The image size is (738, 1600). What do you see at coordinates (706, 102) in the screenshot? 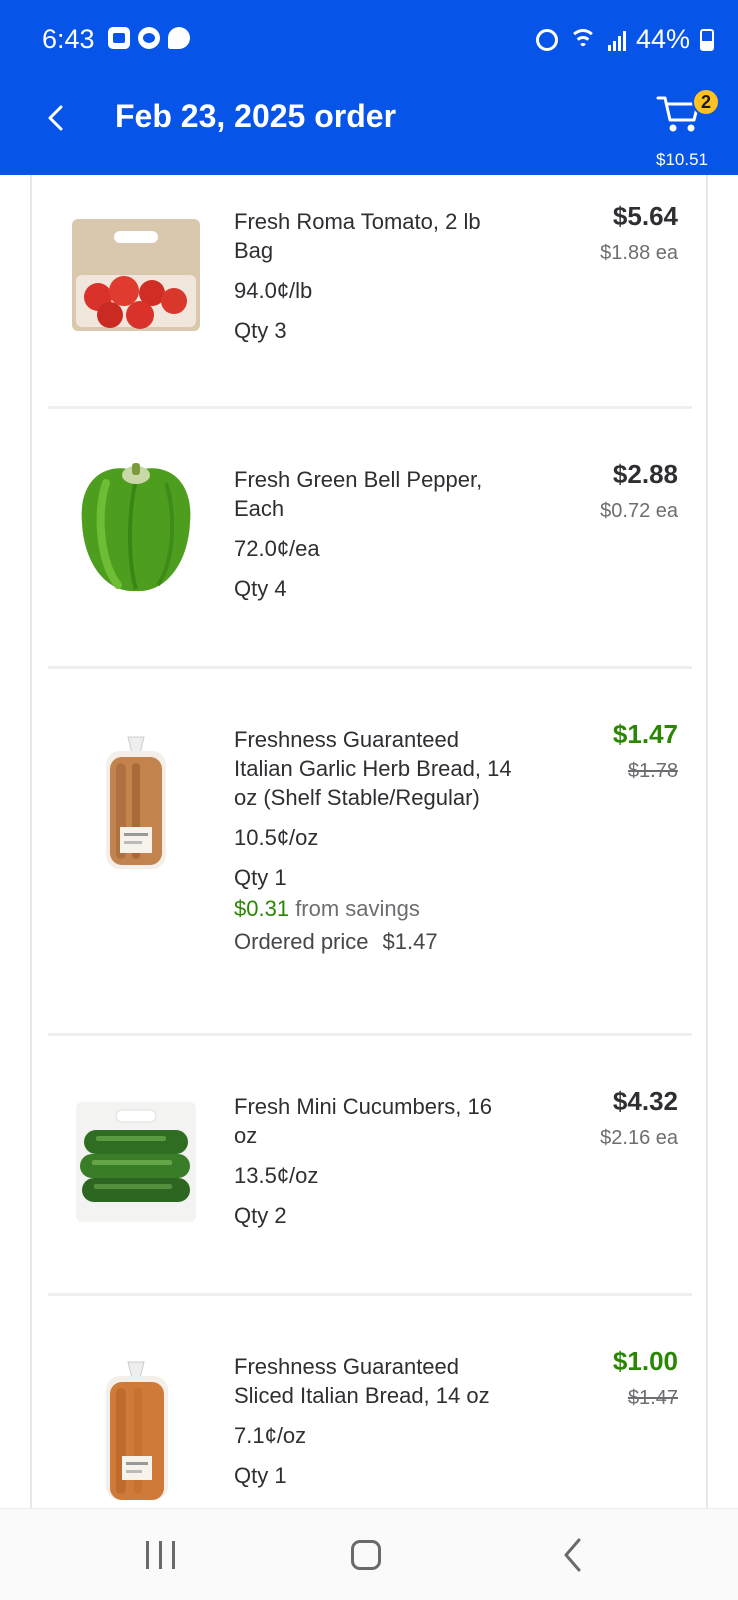
I see `cart-count-badge: 2` at bounding box center [706, 102].